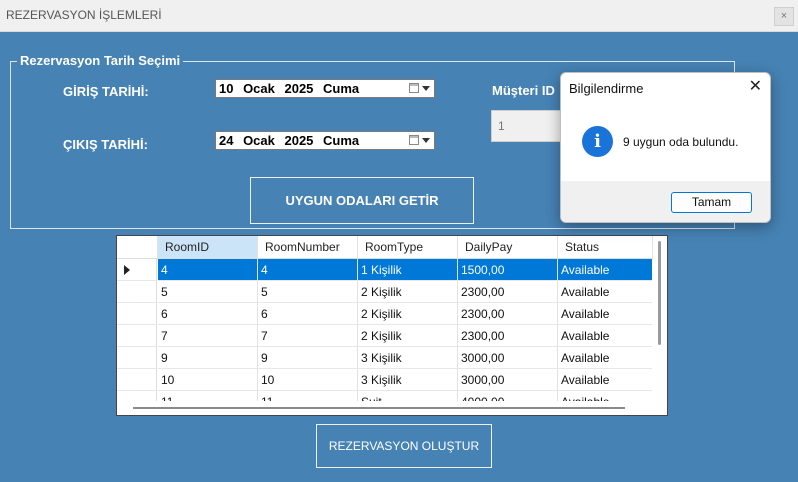  Describe the element at coordinates (408, 396) in the screenshot. I see `table-cell-roomtype: Suit` at that location.